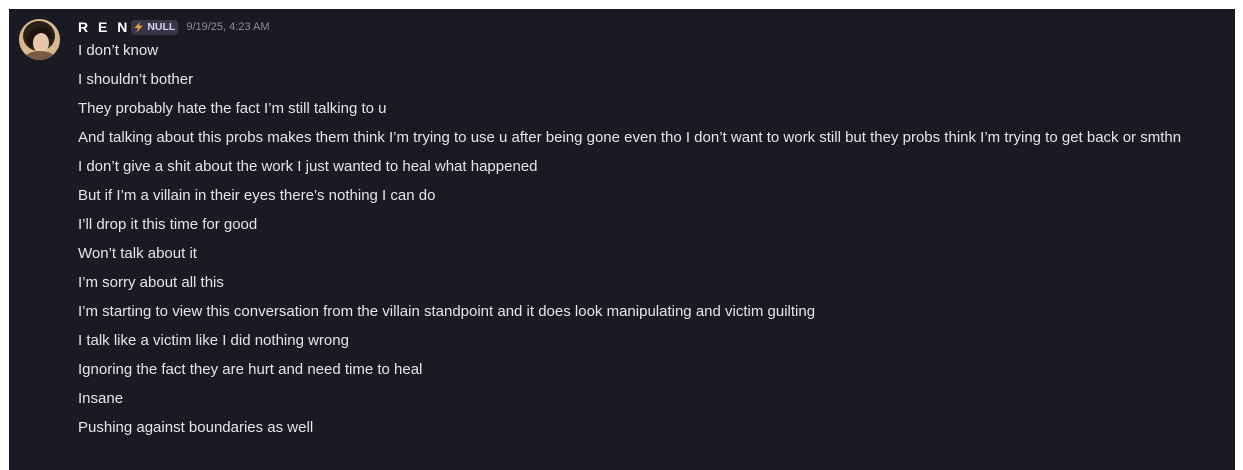 The width and height of the screenshot is (1243, 470). I want to click on message-timestamp: 9/19/25, 4:23 AM, so click(228, 27).